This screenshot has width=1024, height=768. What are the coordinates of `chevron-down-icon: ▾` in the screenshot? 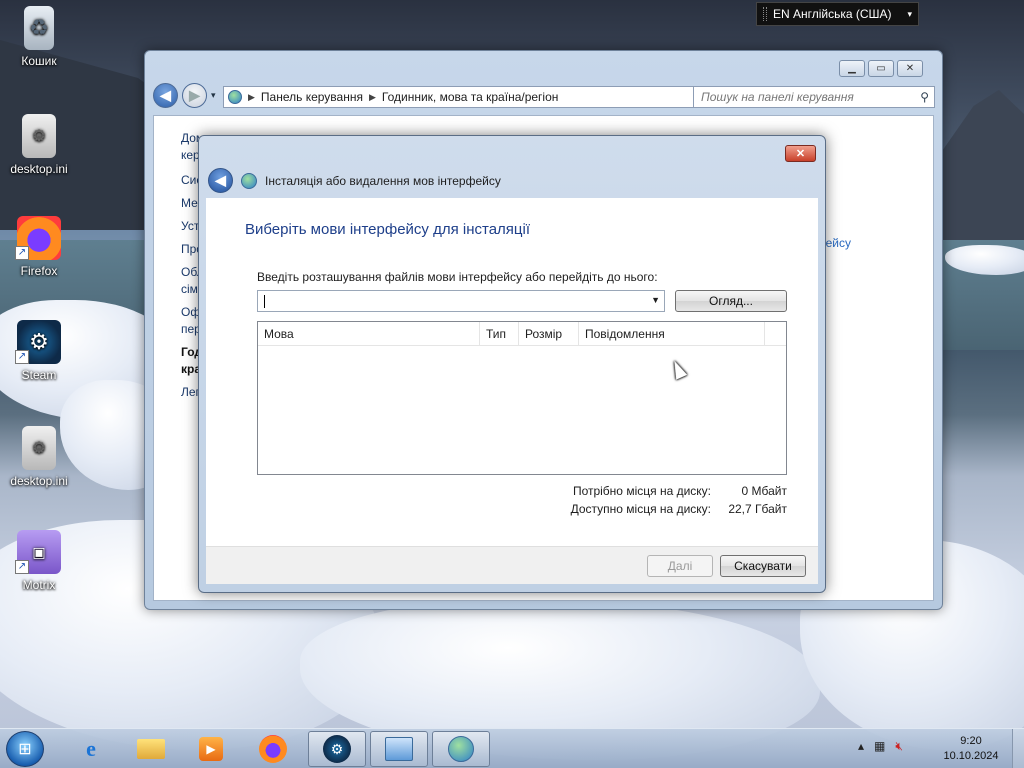 It's located at (909, 14).